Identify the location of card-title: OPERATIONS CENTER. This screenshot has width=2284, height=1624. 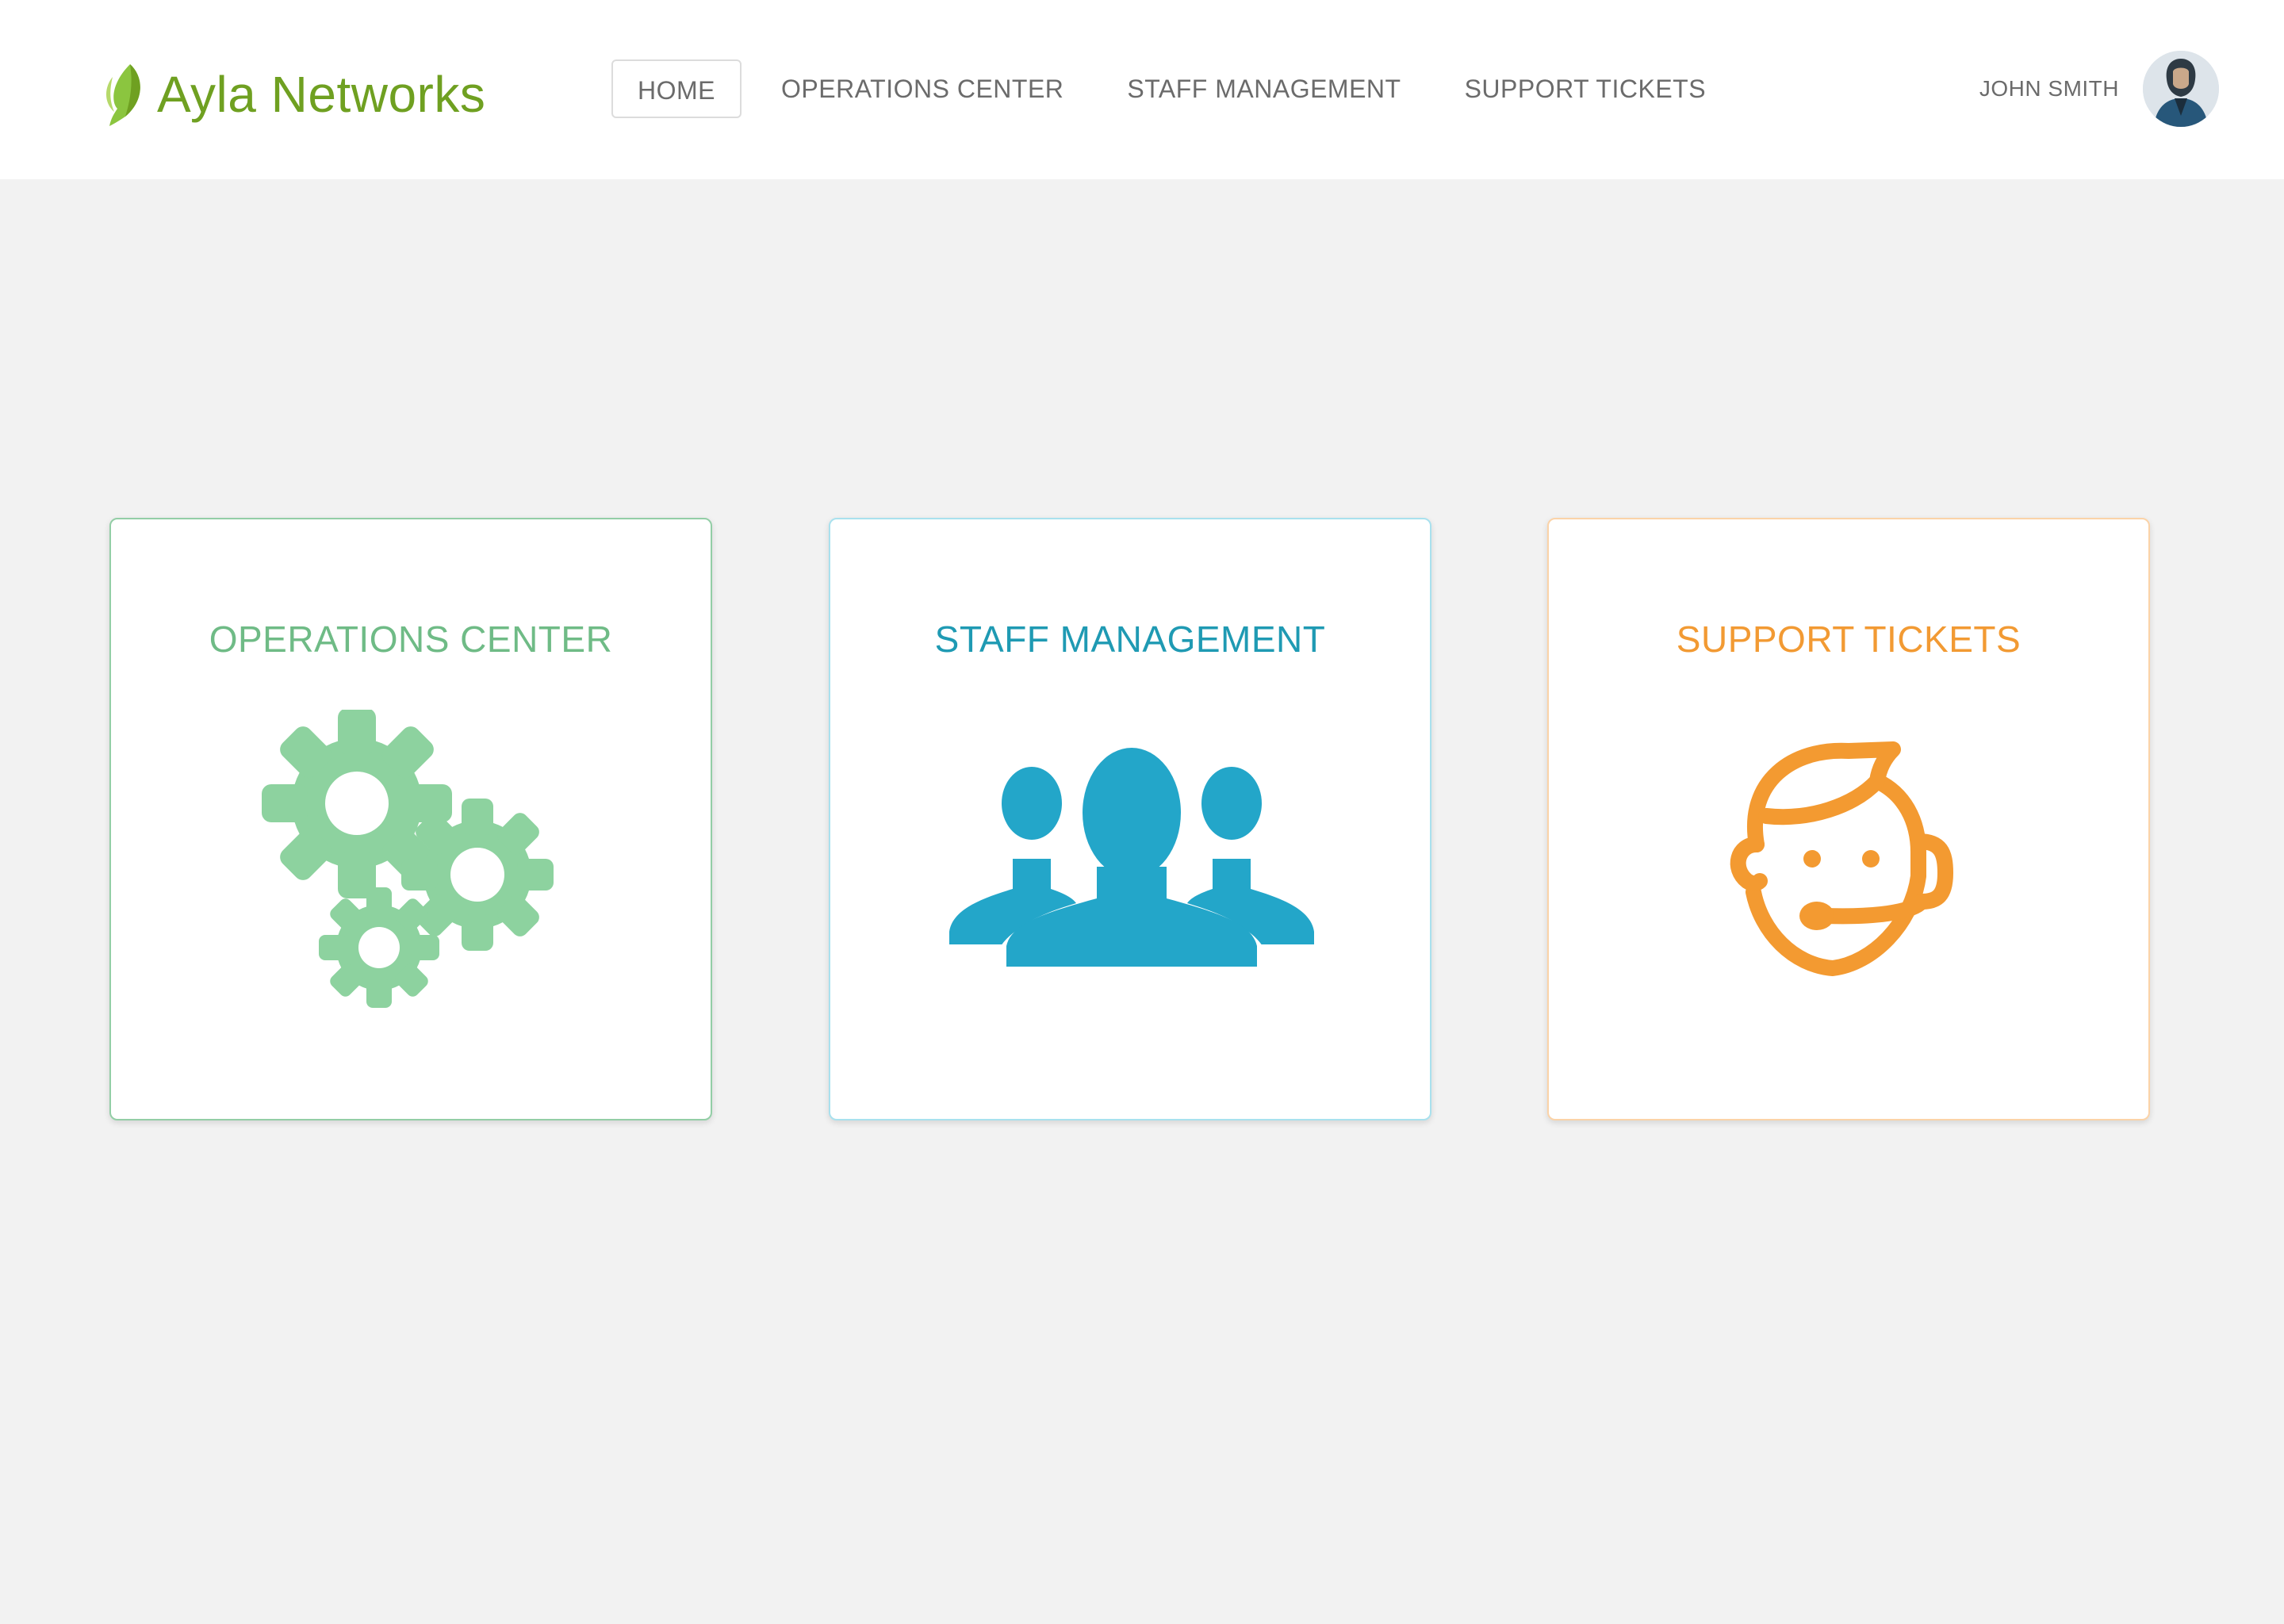
(411, 639).